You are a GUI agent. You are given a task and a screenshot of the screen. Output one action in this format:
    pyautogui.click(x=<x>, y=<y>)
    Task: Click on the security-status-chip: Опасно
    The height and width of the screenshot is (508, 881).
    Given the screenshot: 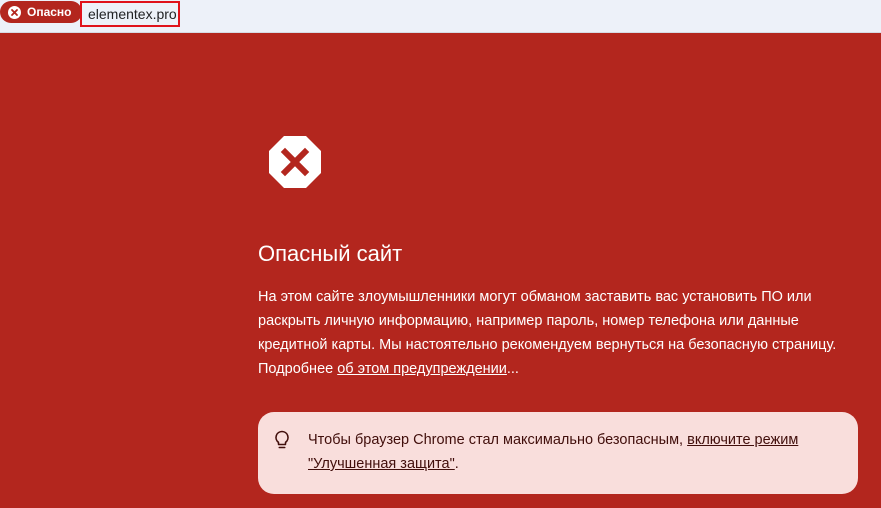 What is the action you would take?
    pyautogui.click(x=41, y=12)
    